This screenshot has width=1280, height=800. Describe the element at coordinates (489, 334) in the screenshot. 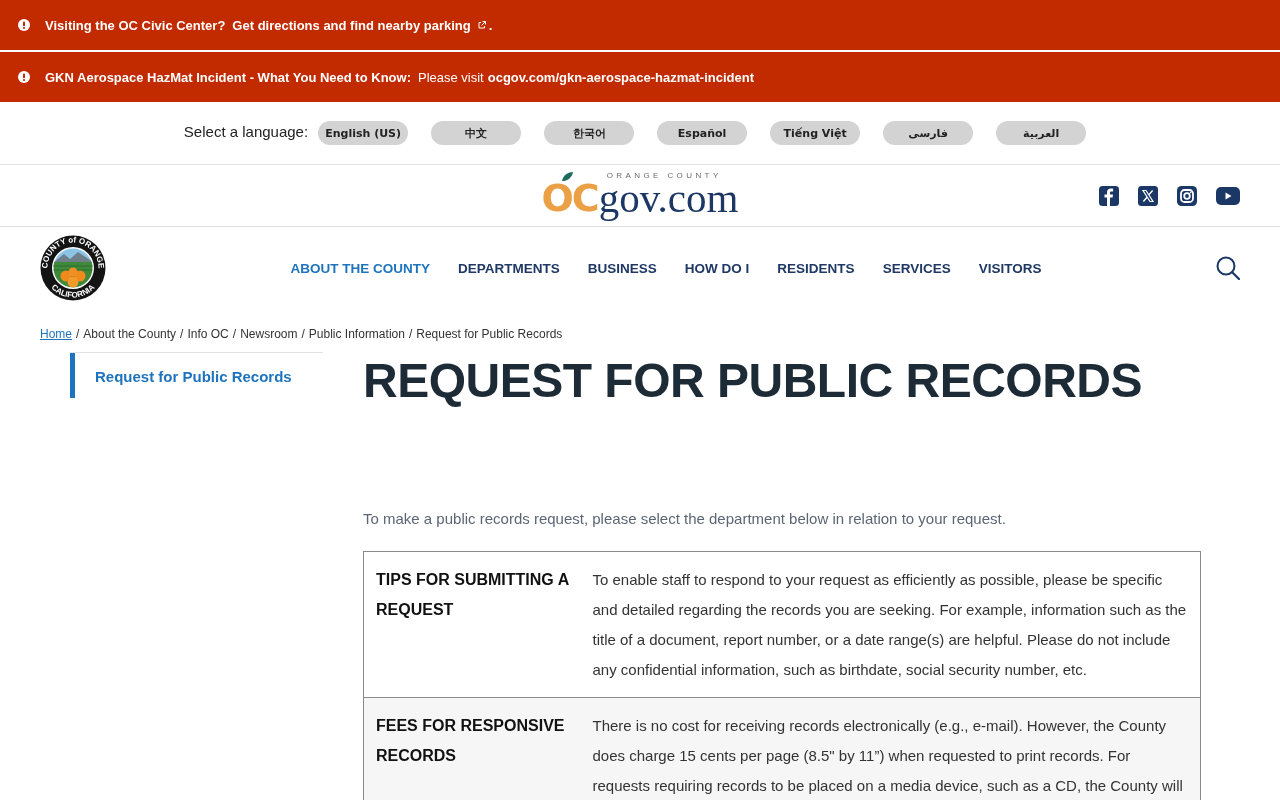

I see `breadcrumb-item: Request for Public Records` at that location.